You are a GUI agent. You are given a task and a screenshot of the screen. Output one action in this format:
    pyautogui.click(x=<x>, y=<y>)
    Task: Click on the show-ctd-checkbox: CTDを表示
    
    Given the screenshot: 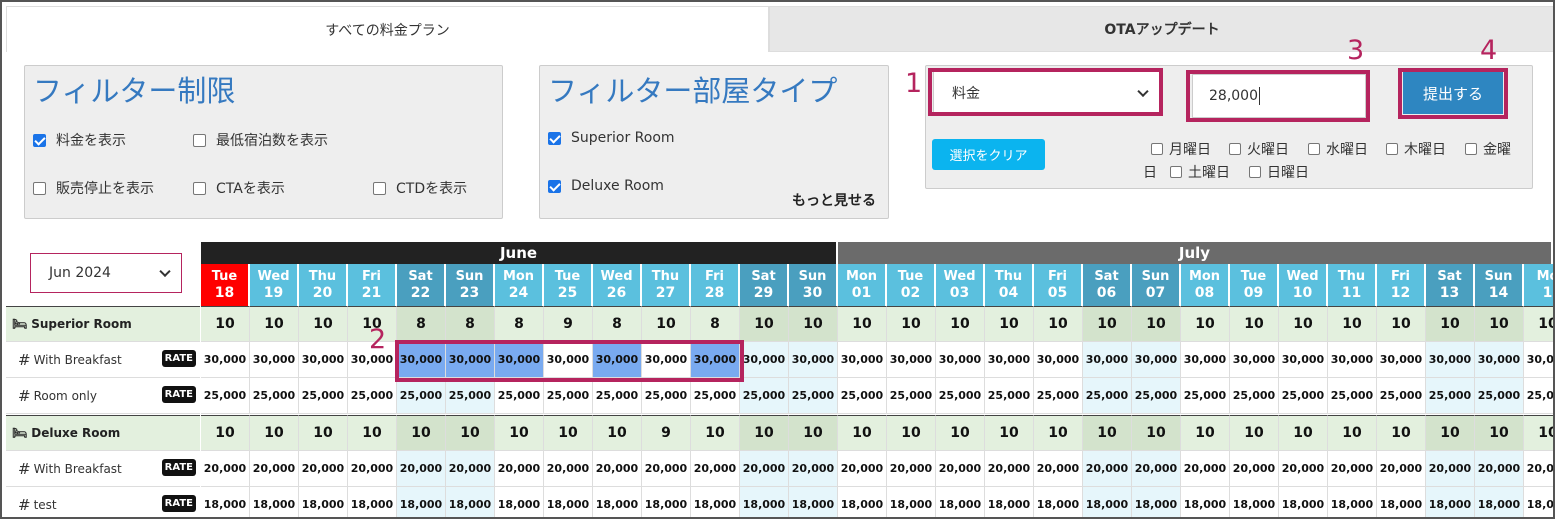 What is the action you would take?
    pyautogui.click(x=420, y=188)
    